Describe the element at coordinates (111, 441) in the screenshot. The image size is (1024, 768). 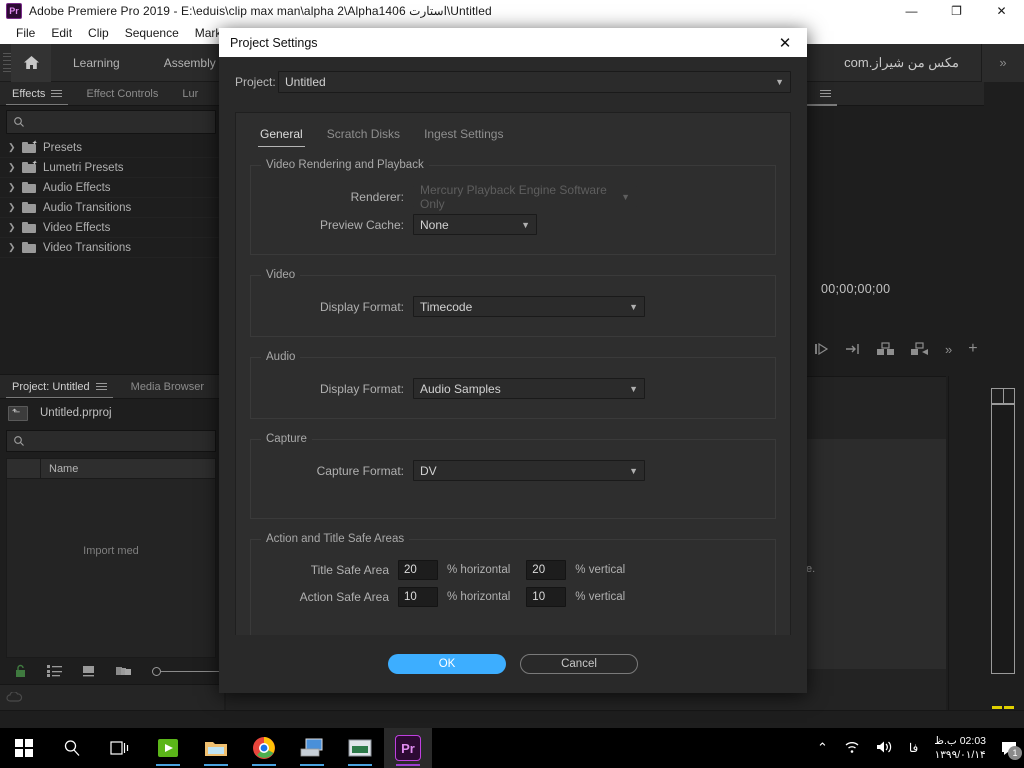
I see `project-search-input` at that location.